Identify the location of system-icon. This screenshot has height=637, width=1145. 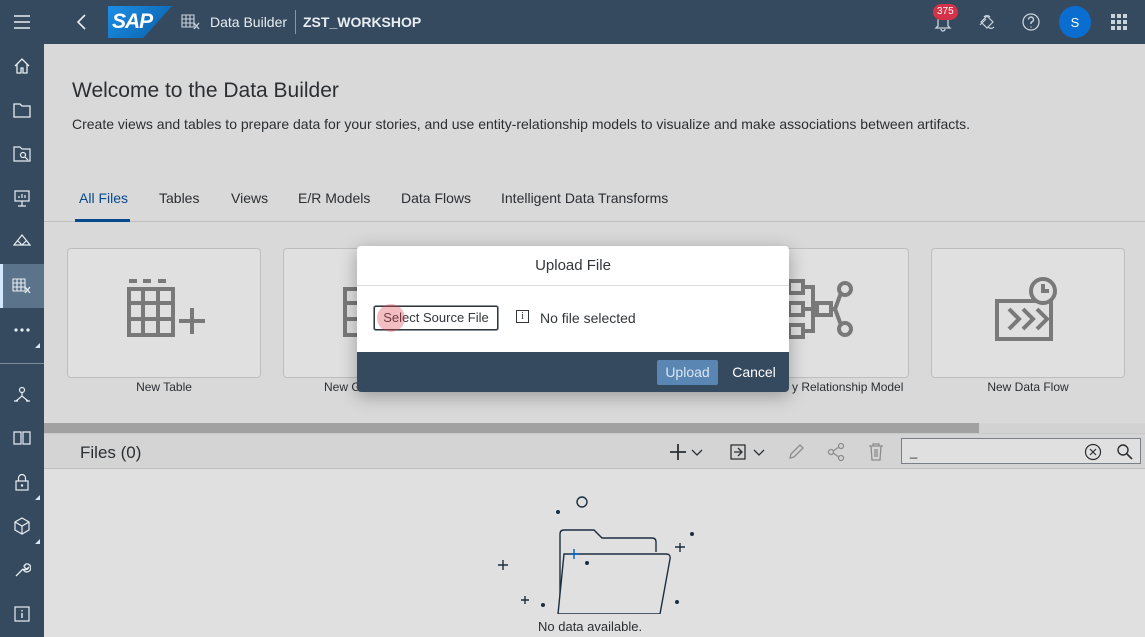
(22, 570).